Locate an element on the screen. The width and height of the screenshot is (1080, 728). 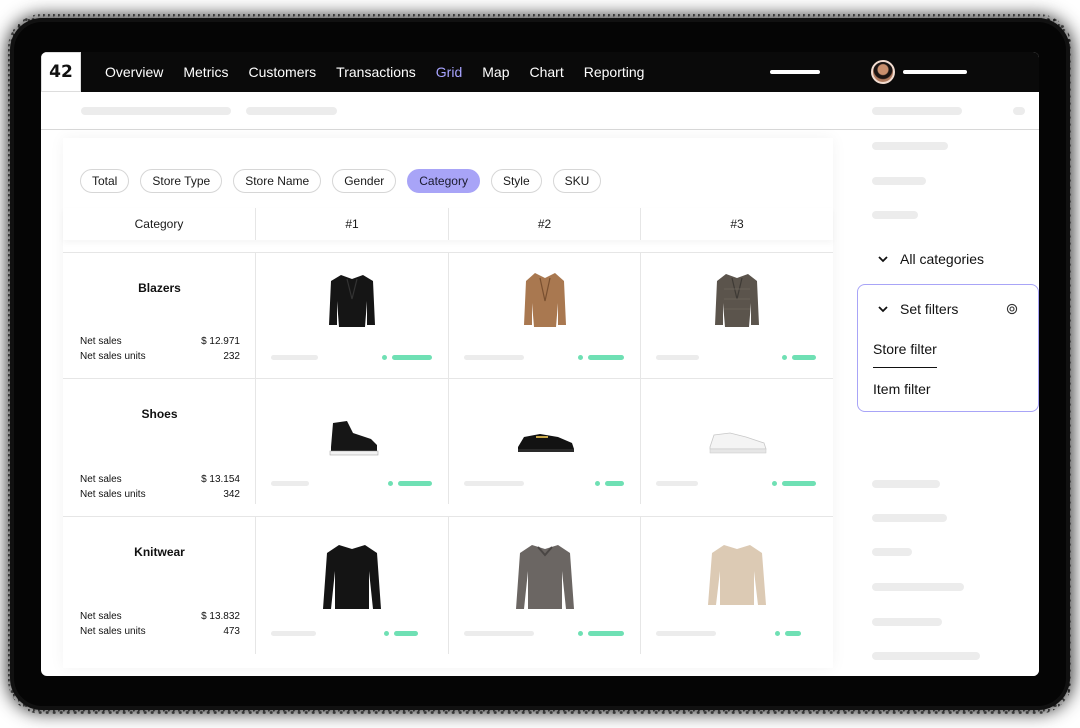
sub-header is located at coordinates (540, 111).